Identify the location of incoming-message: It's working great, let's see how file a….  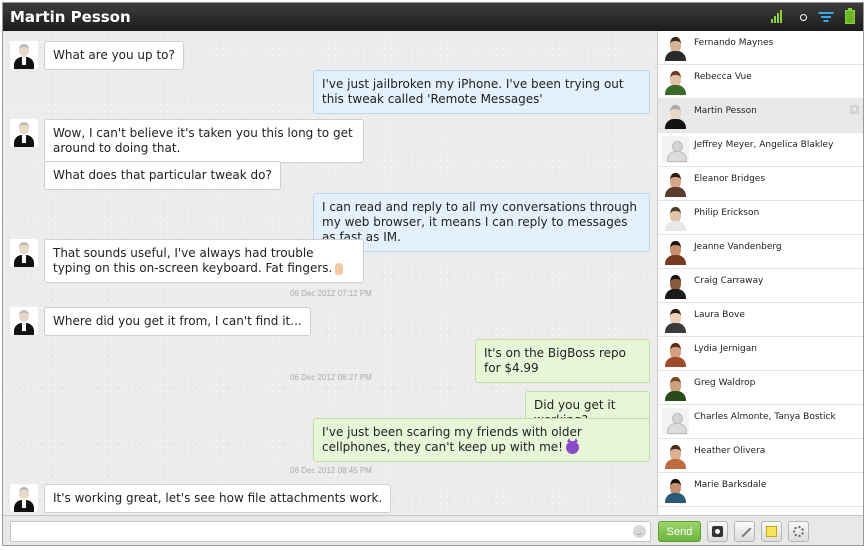
(218, 498).